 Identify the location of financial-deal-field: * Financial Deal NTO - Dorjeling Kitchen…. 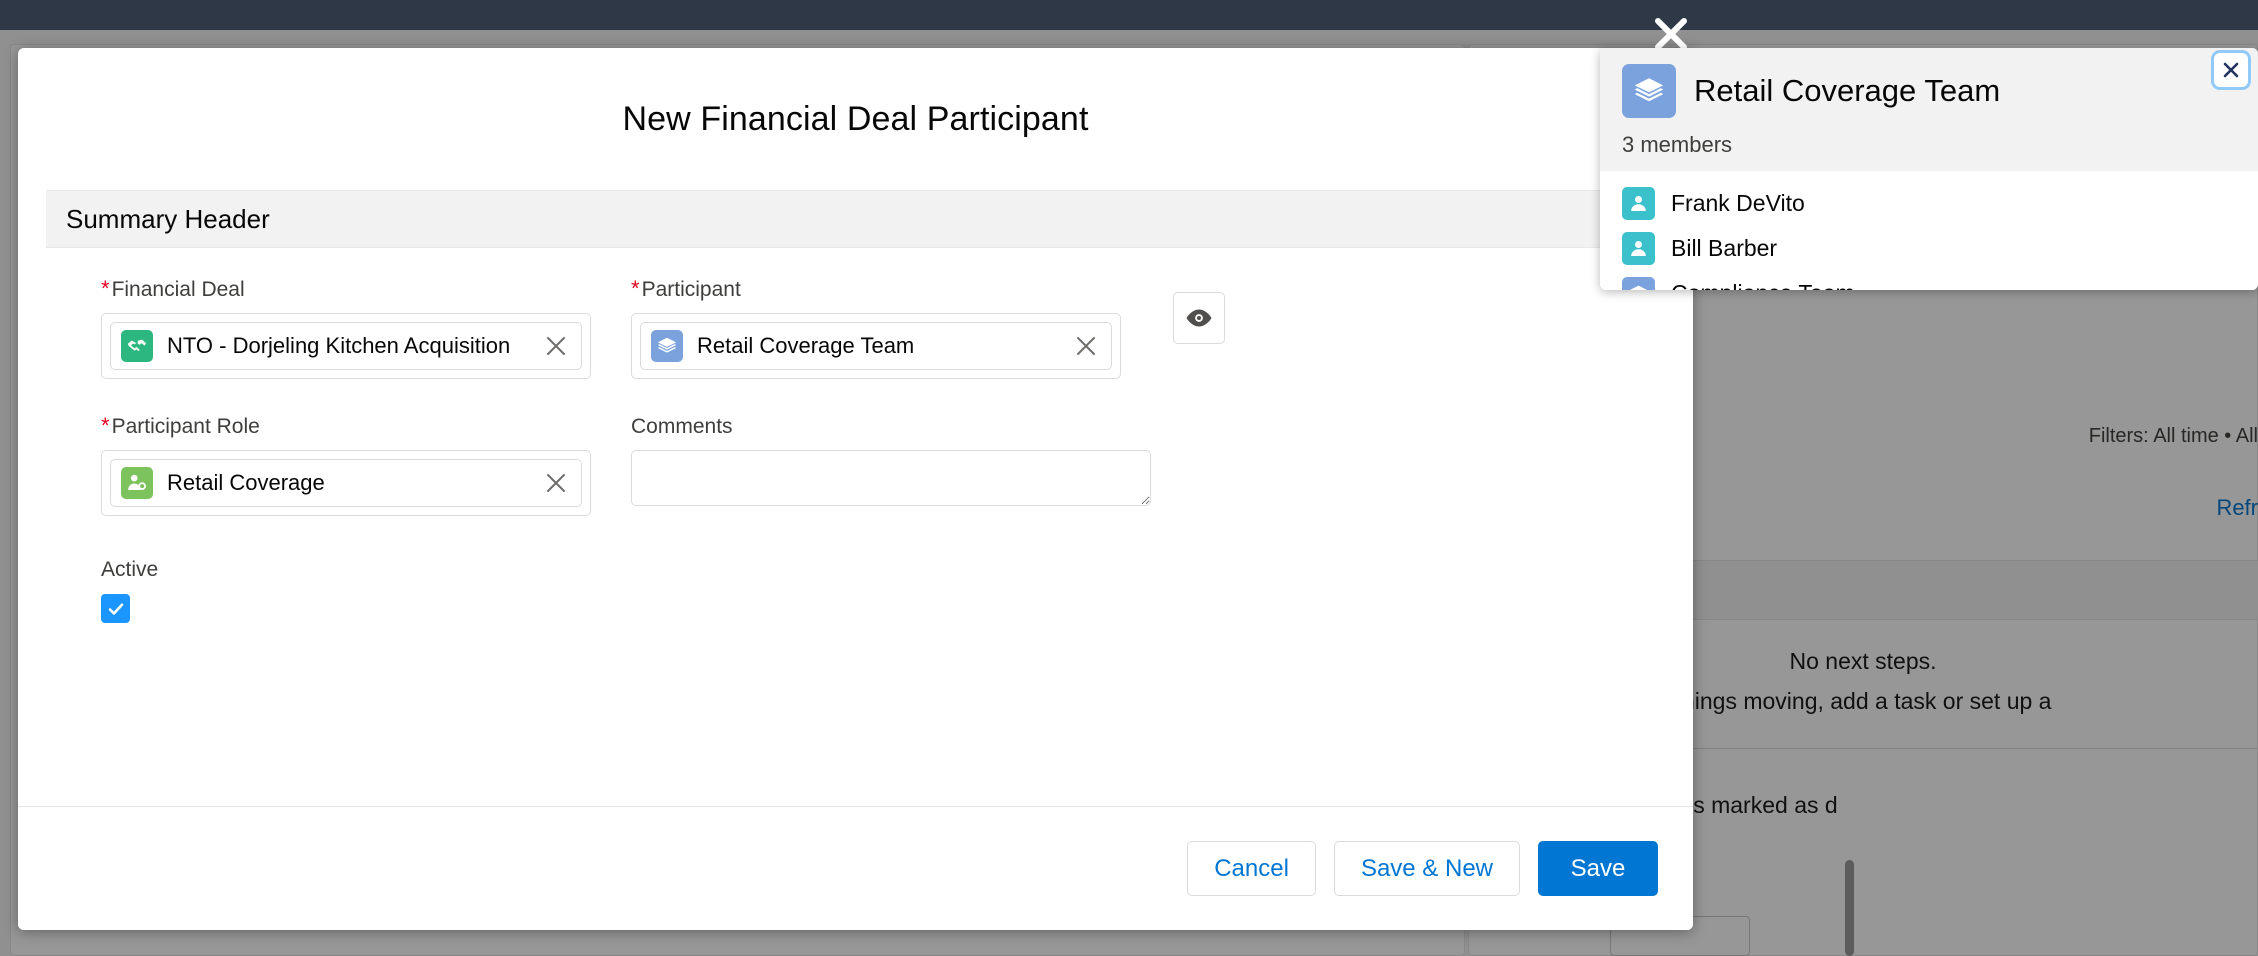
(331, 328).